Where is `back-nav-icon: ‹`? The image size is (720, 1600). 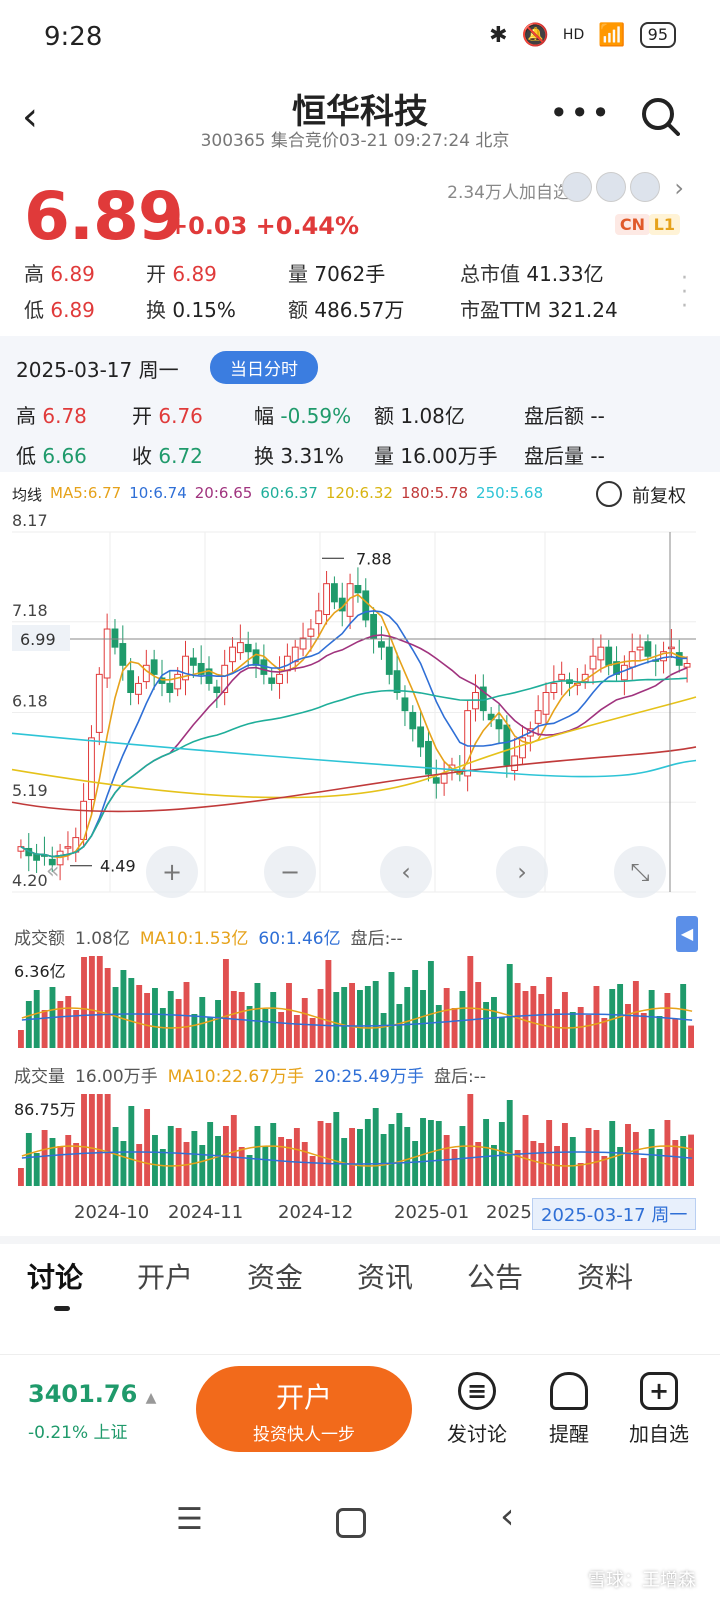
back-nav-icon: ‹ is located at coordinates (507, 1516).